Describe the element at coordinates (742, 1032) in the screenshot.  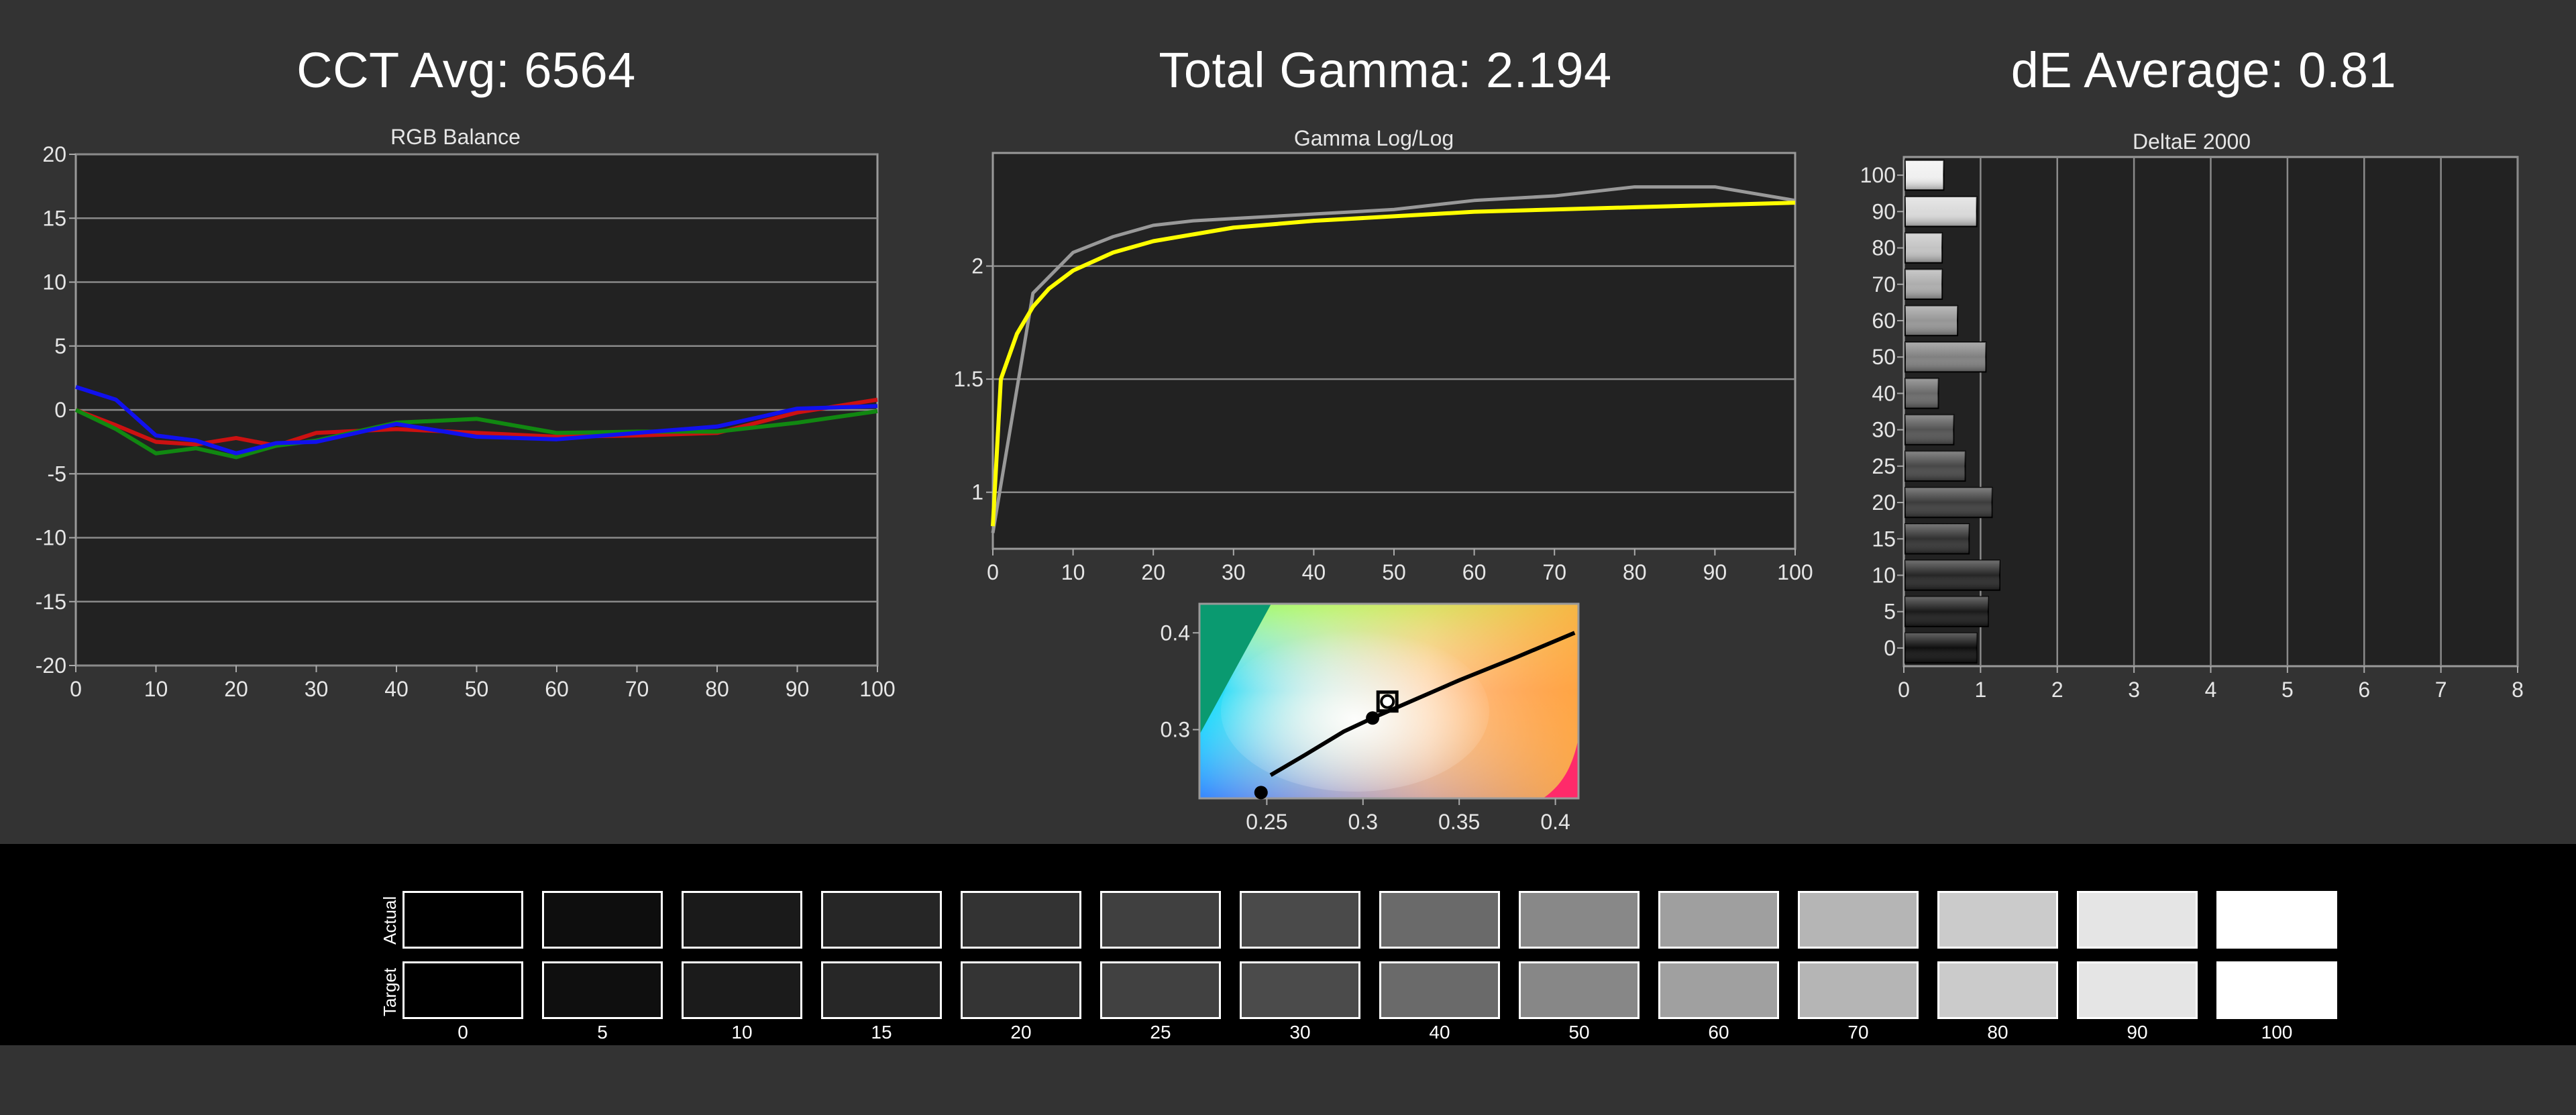
I see `swatch-level-label: 10` at that location.